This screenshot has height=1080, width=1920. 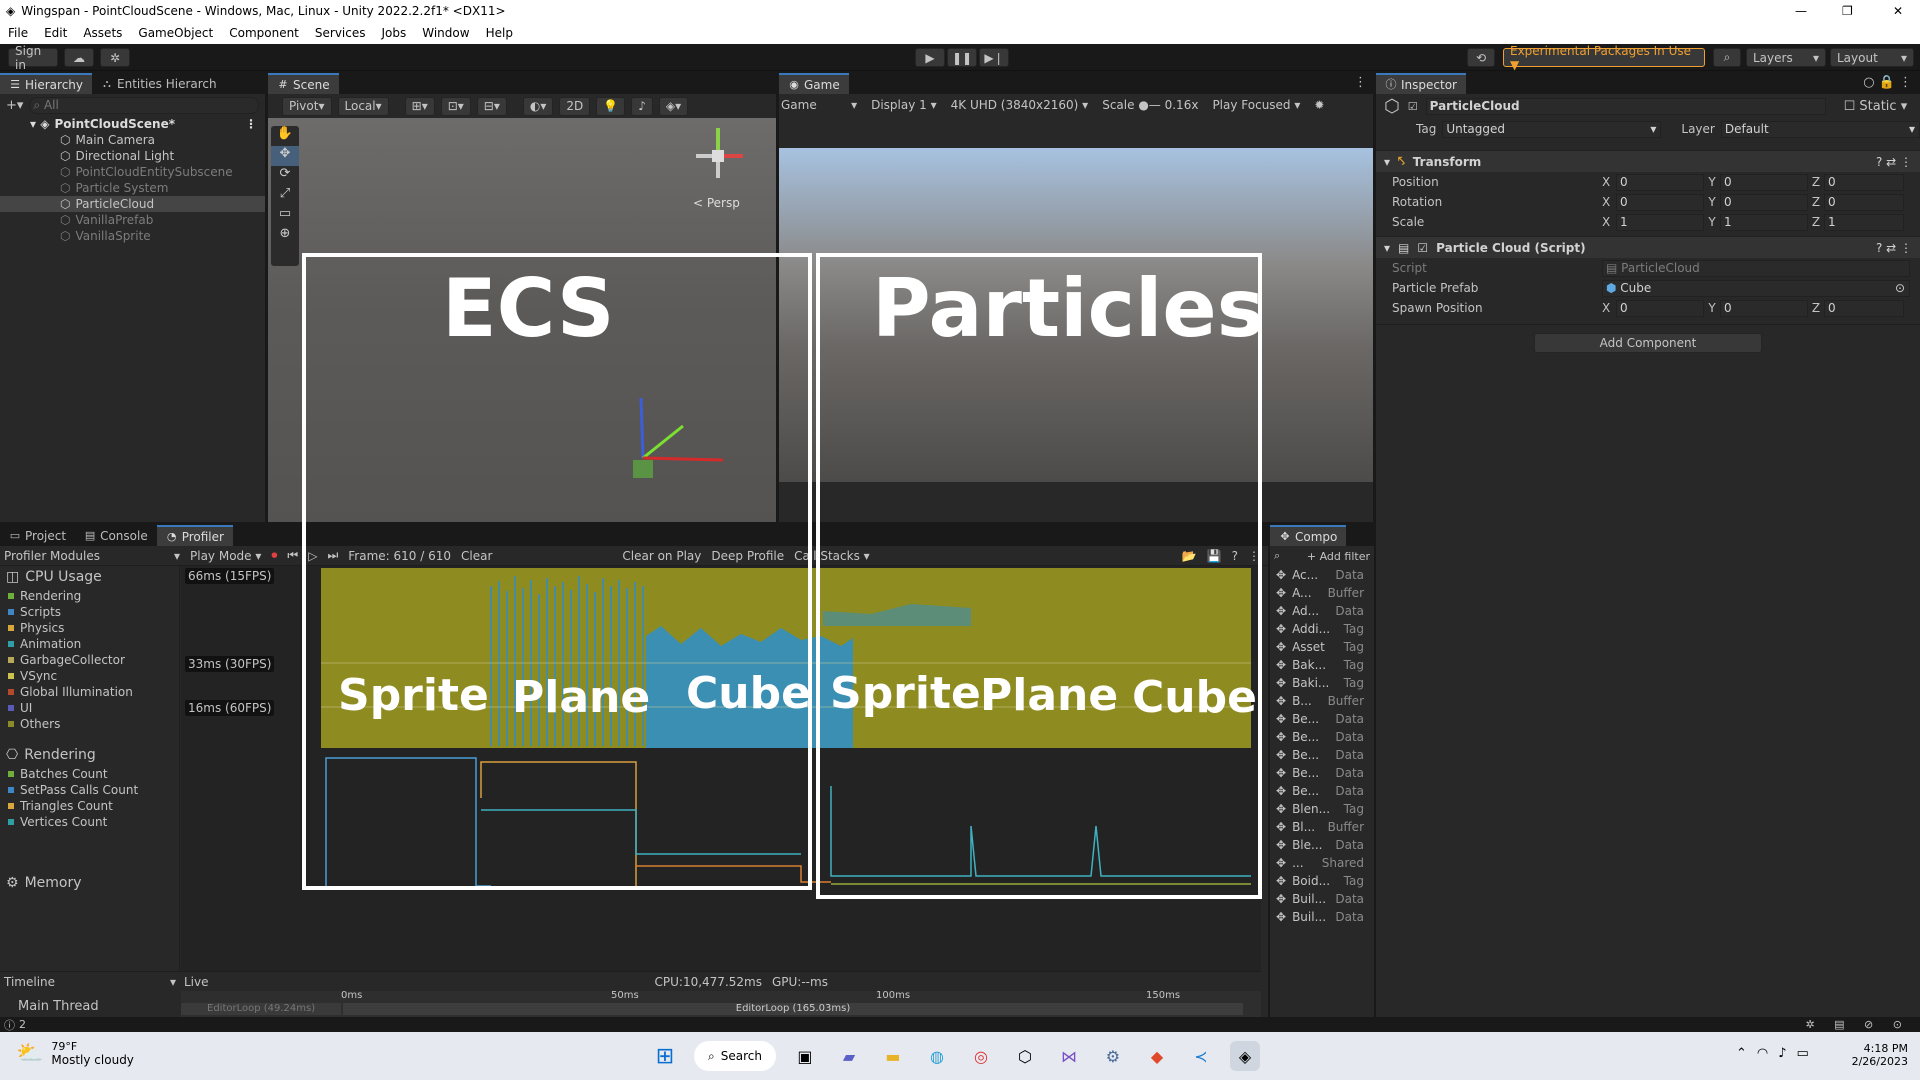 I want to click on menu-edit: Edit, so click(x=55, y=33).